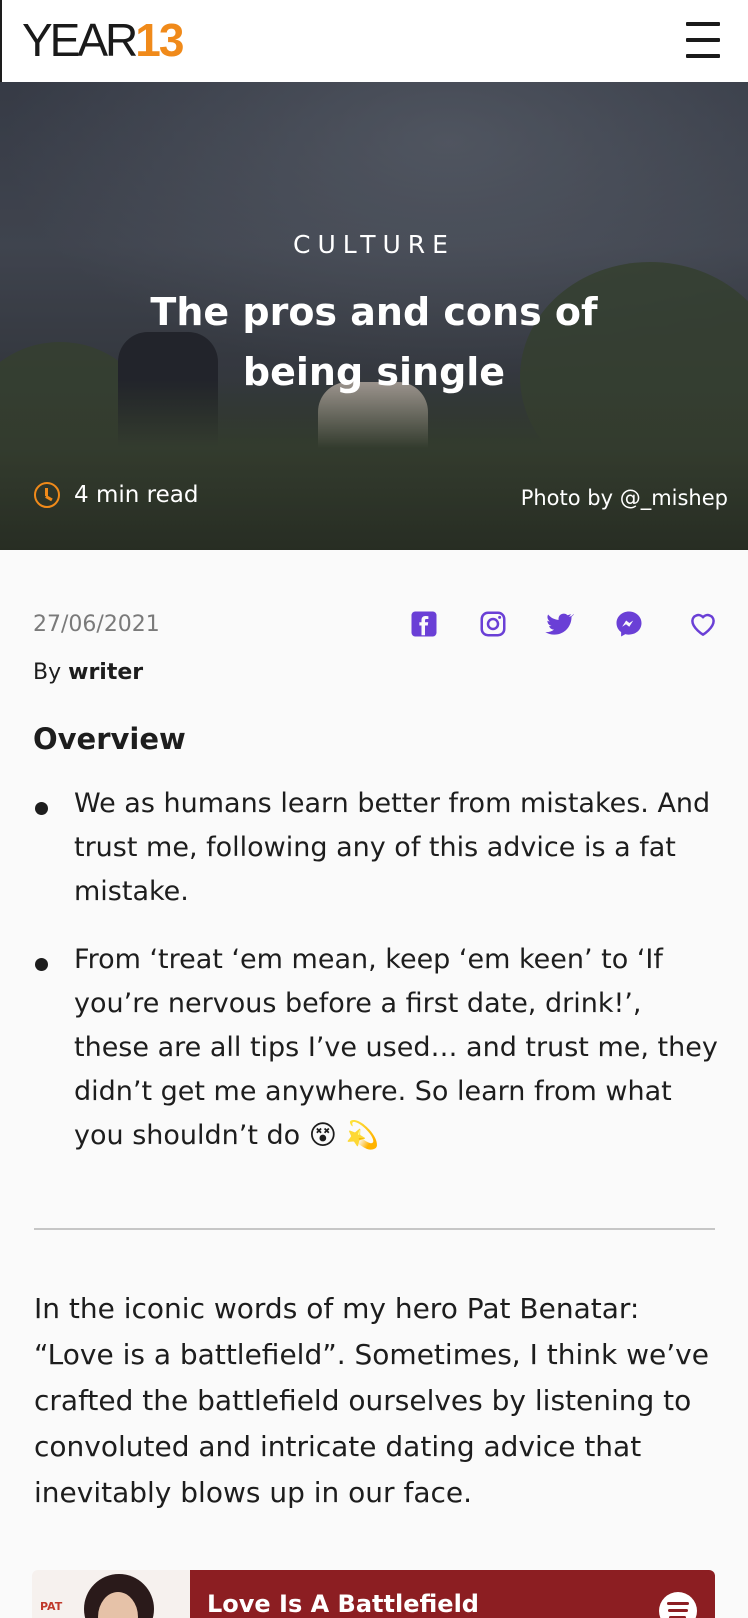 This screenshot has height=1618, width=748. Describe the element at coordinates (424, 624) in the screenshot. I see `facebook-icon` at that location.